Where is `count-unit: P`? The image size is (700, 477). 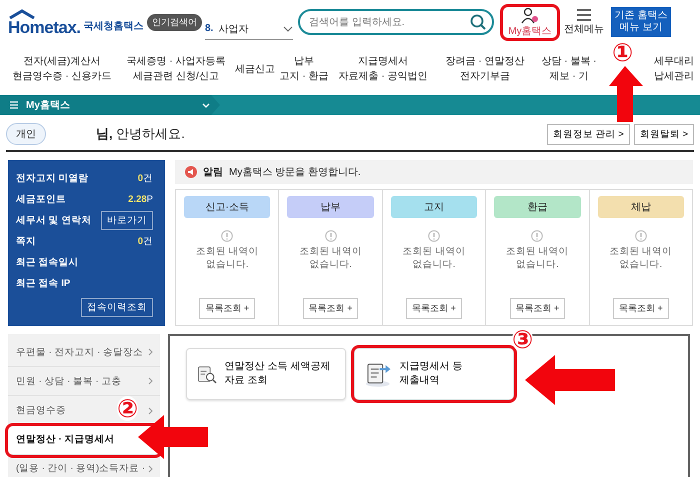 count-unit: P is located at coordinates (149, 199).